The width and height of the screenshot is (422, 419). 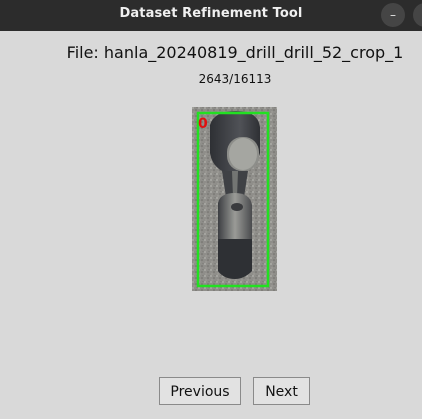 What do you see at coordinates (281, 391) in the screenshot?
I see `next-button: Next` at bounding box center [281, 391].